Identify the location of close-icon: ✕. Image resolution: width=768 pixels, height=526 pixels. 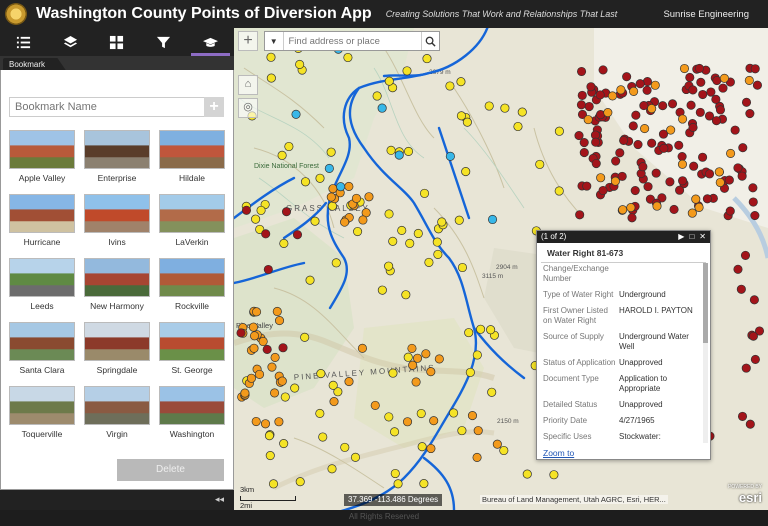
(702, 237).